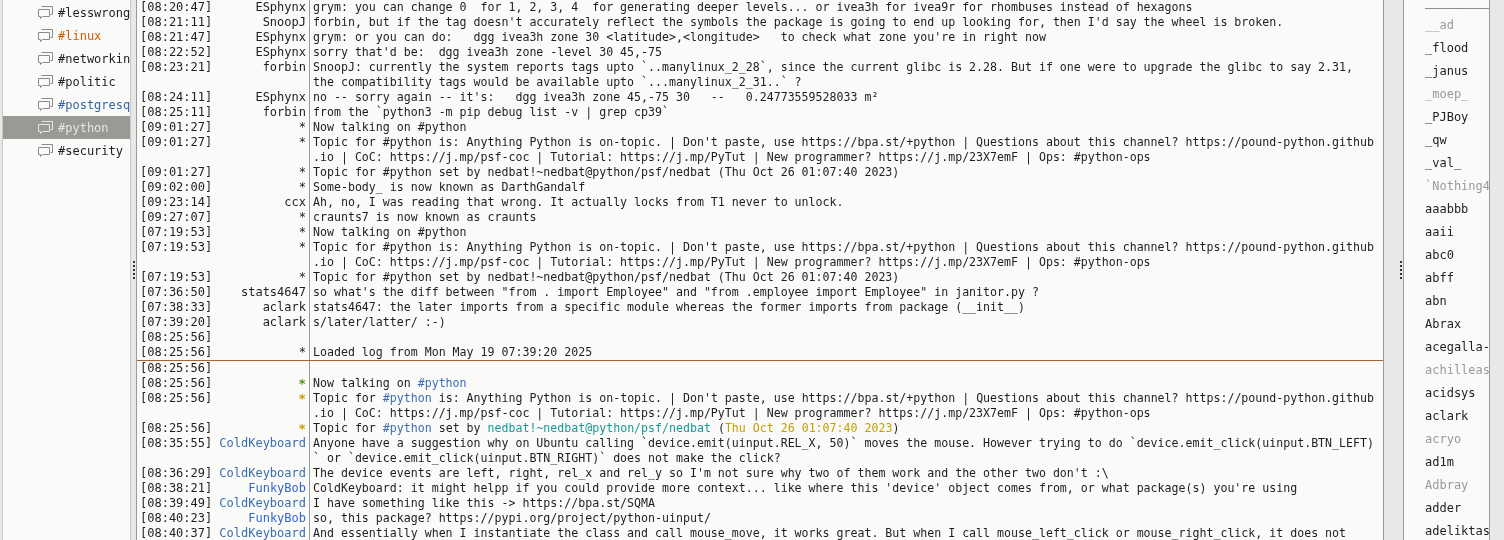 This screenshot has width=1504, height=540. Describe the element at coordinates (176, 187) in the screenshot. I see `timestamp: [09:02:00]` at that location.